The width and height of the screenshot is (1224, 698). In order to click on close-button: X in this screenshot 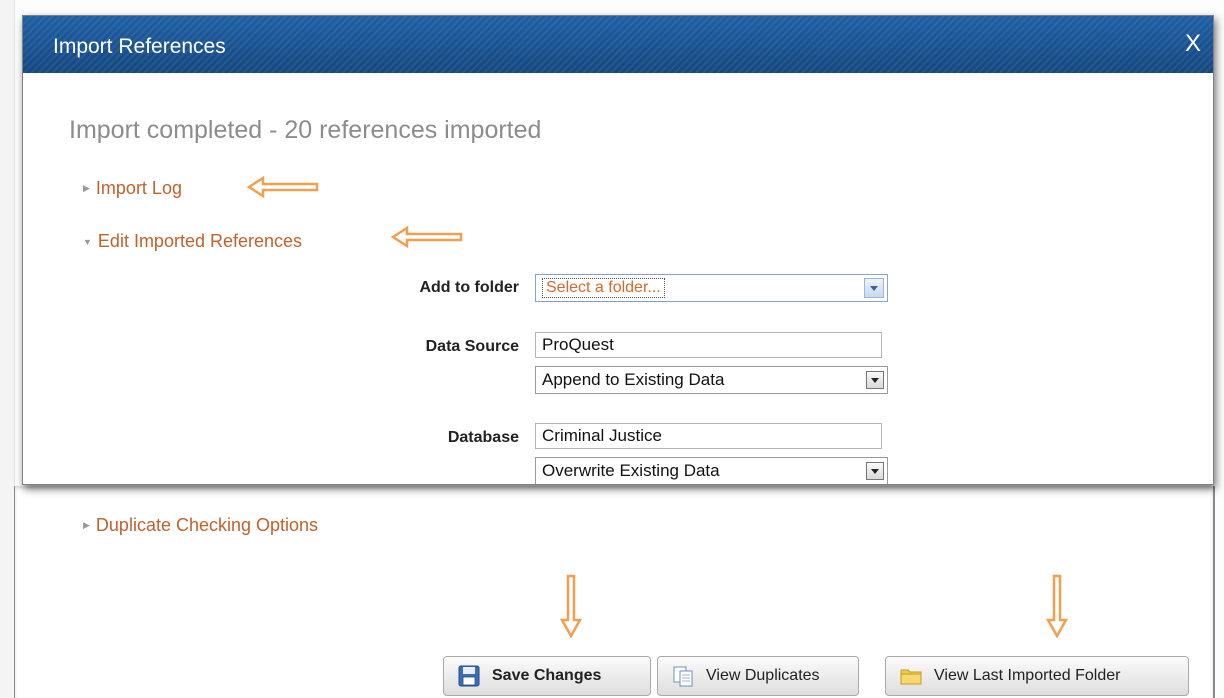, I will do `click(1193, 44)`.